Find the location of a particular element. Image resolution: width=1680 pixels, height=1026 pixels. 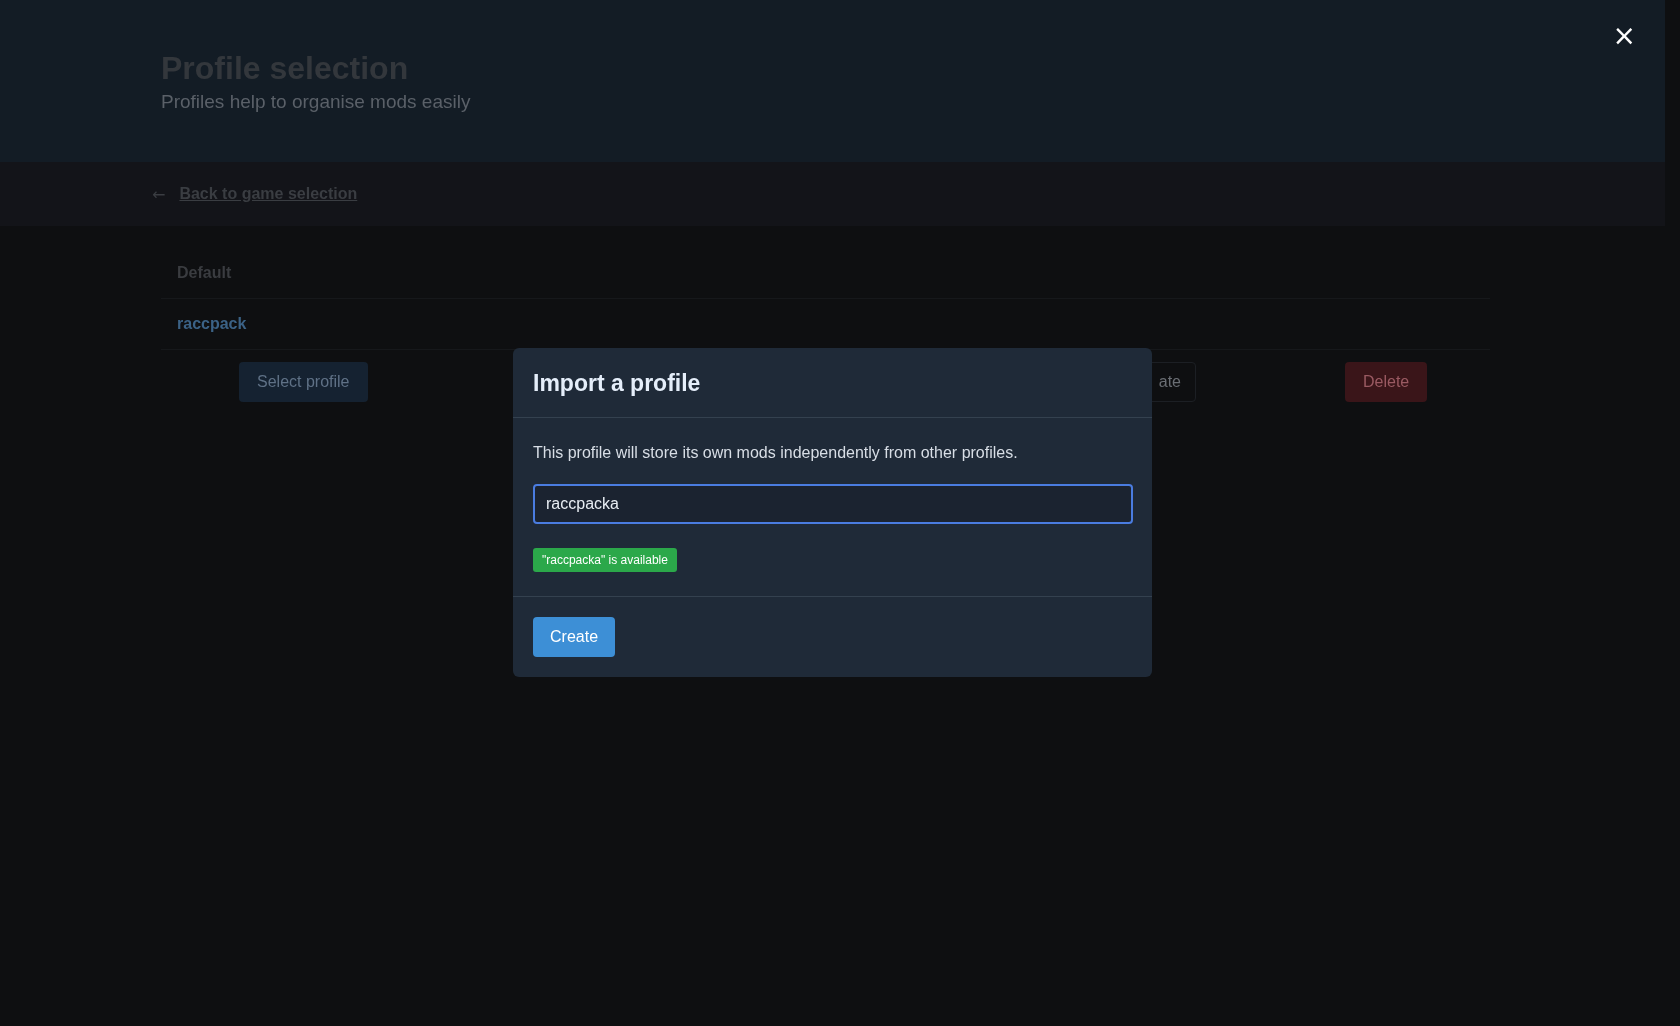

page-subtitle: Profiles help to organise mods easily is located at coordinates (316, 102).